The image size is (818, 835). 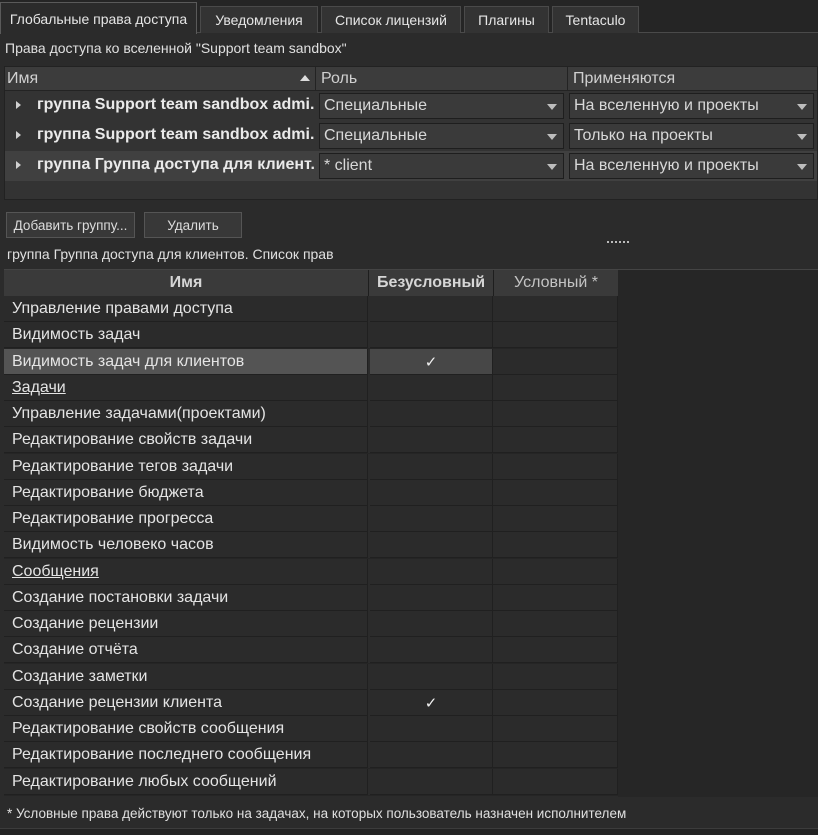 I want to click on rights-row: Видимость человеко часов, so click(x=311, y=545).